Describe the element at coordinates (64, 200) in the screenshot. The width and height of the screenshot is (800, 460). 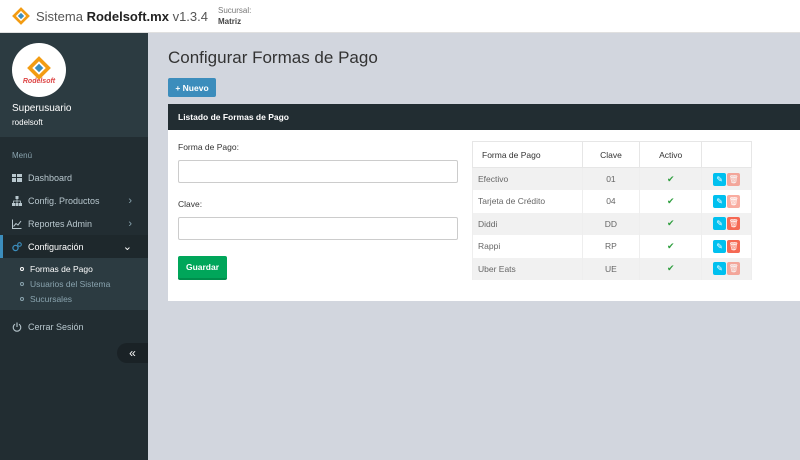
I see `sidebar-item-label: Config. Productos` at that location.